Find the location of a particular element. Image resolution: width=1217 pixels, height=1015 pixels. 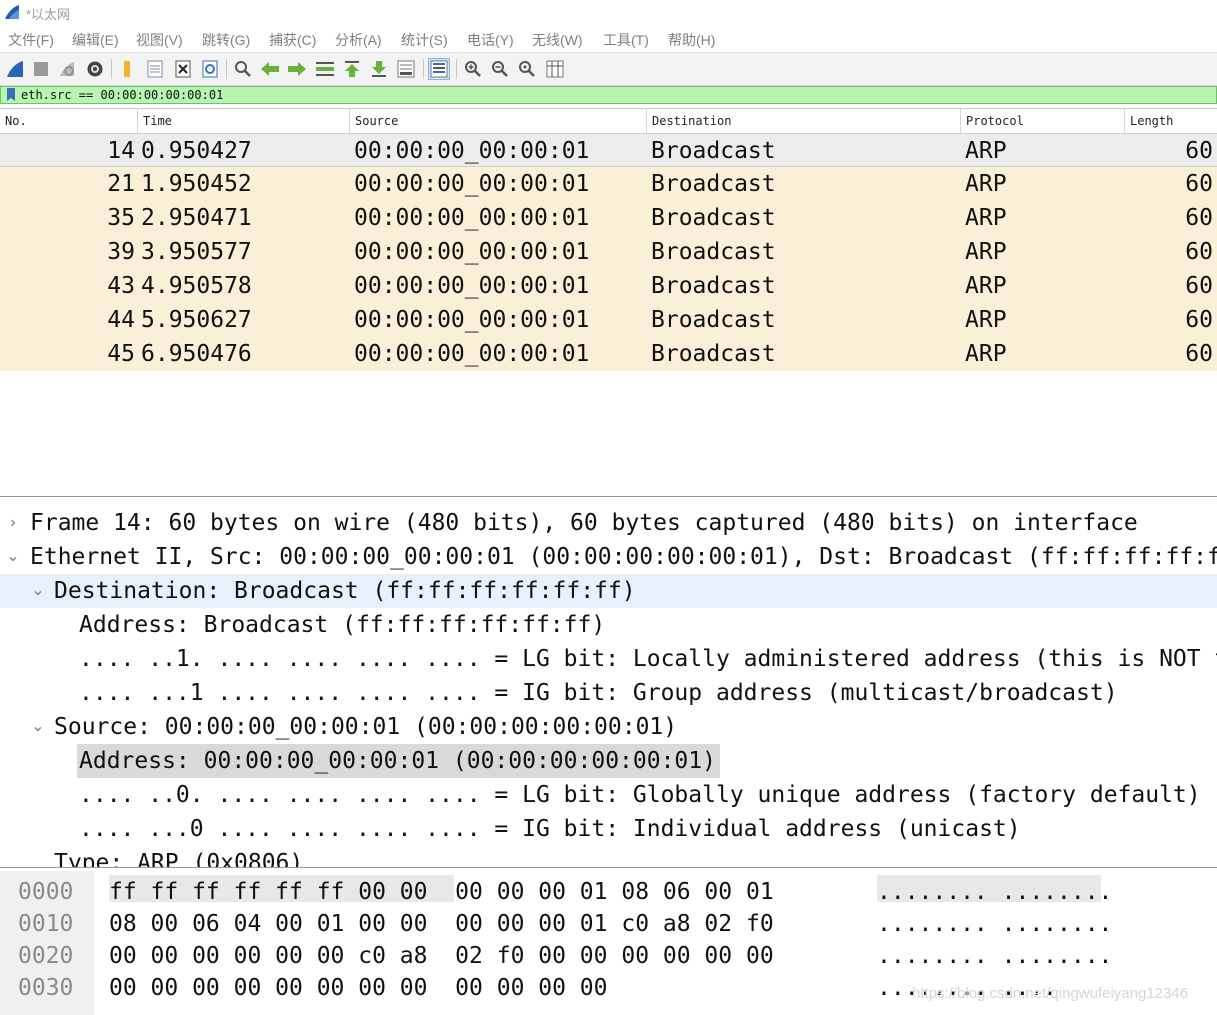

window-title: *以太网 is located at coordinates (48, 14).